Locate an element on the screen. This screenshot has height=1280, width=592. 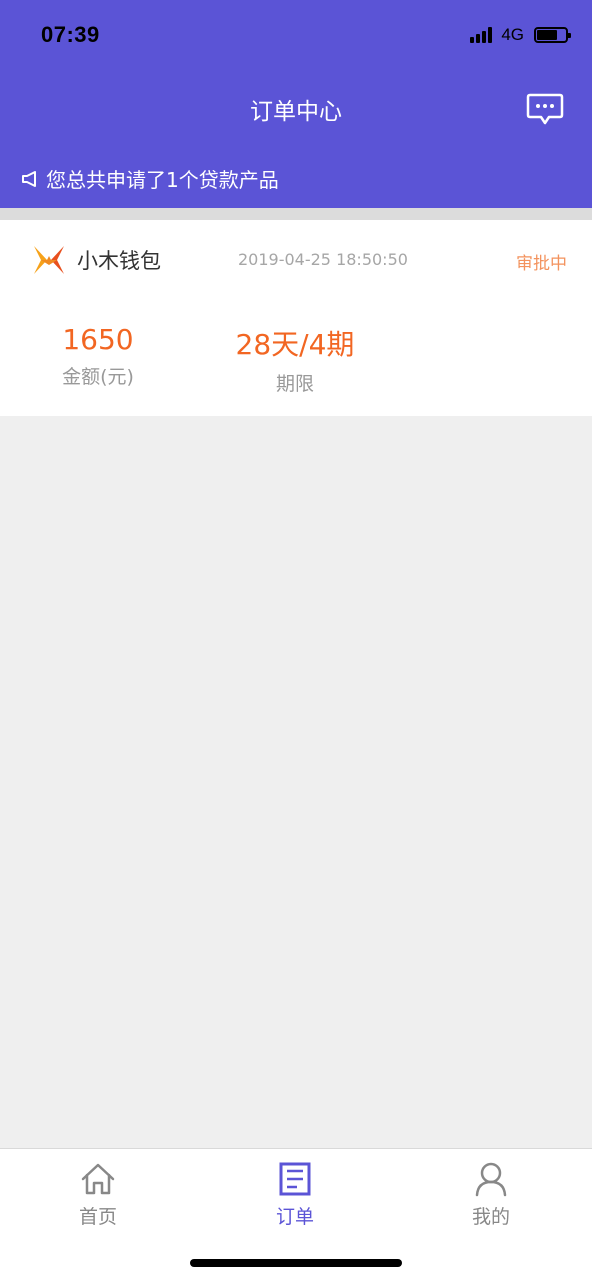
person-icon is located at coordinates (491, 1179).